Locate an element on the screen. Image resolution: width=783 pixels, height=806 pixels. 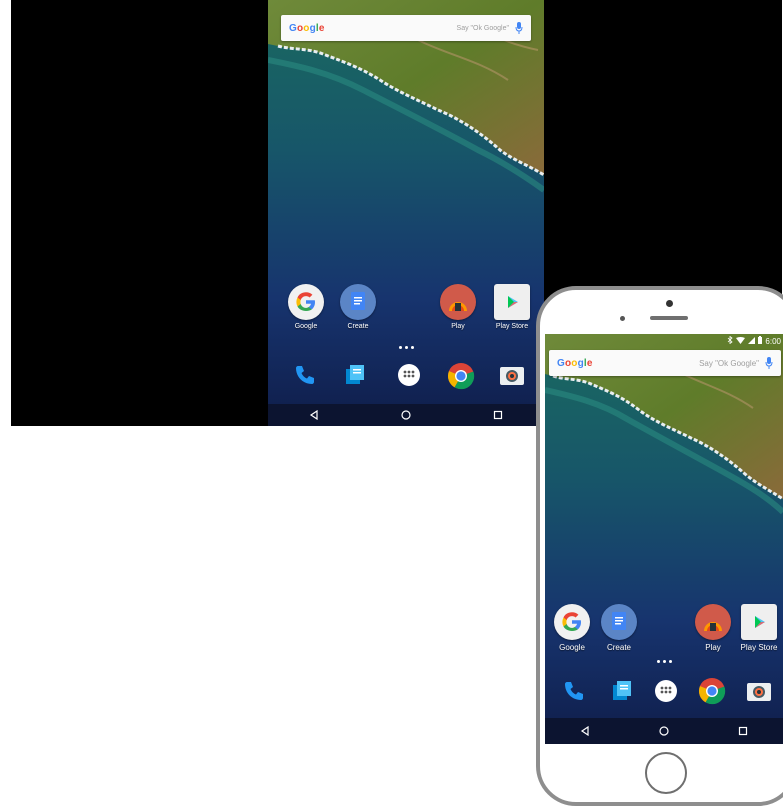
home-button is located at coordinates (666, 773).